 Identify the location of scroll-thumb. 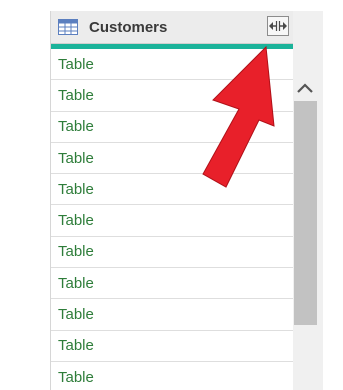
(305, 213).